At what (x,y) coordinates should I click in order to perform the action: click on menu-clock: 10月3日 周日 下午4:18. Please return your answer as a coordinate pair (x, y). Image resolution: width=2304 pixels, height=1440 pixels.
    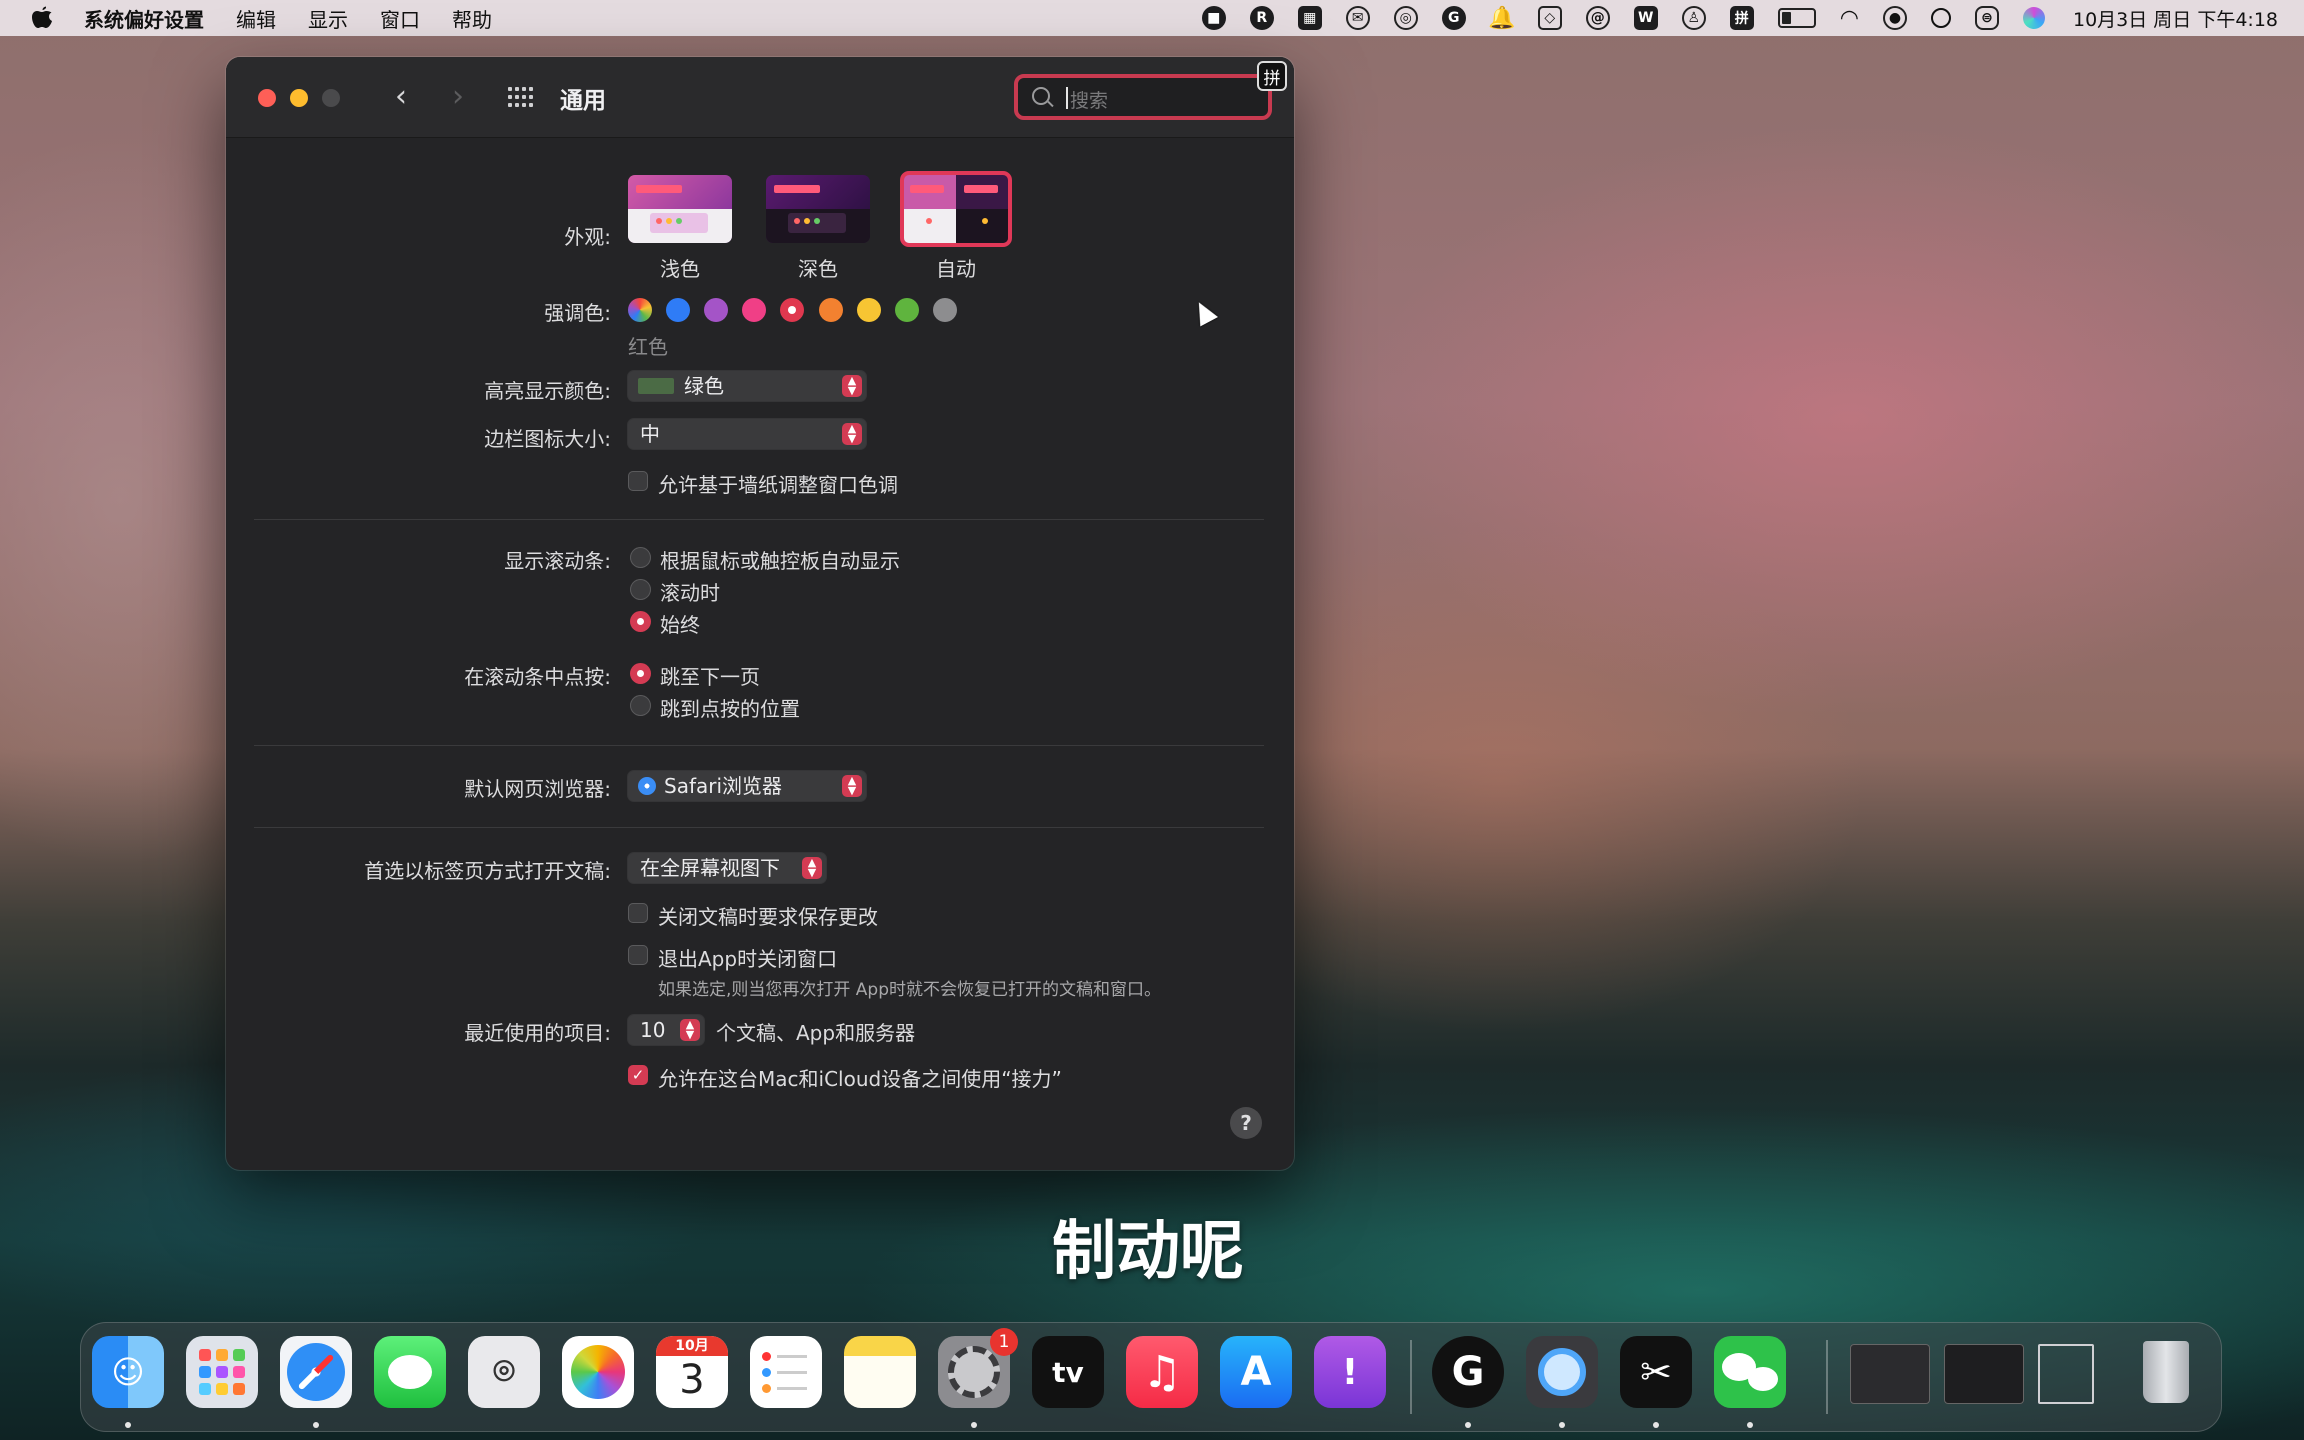
    Looking at the image, I should click on (2175, 18).